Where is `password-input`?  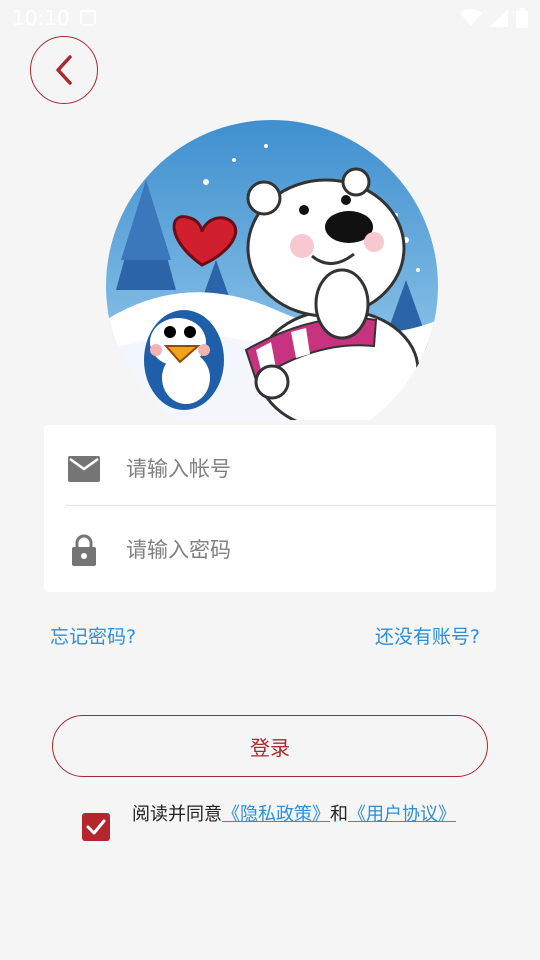 password-input is located at coordinates (301, 550).